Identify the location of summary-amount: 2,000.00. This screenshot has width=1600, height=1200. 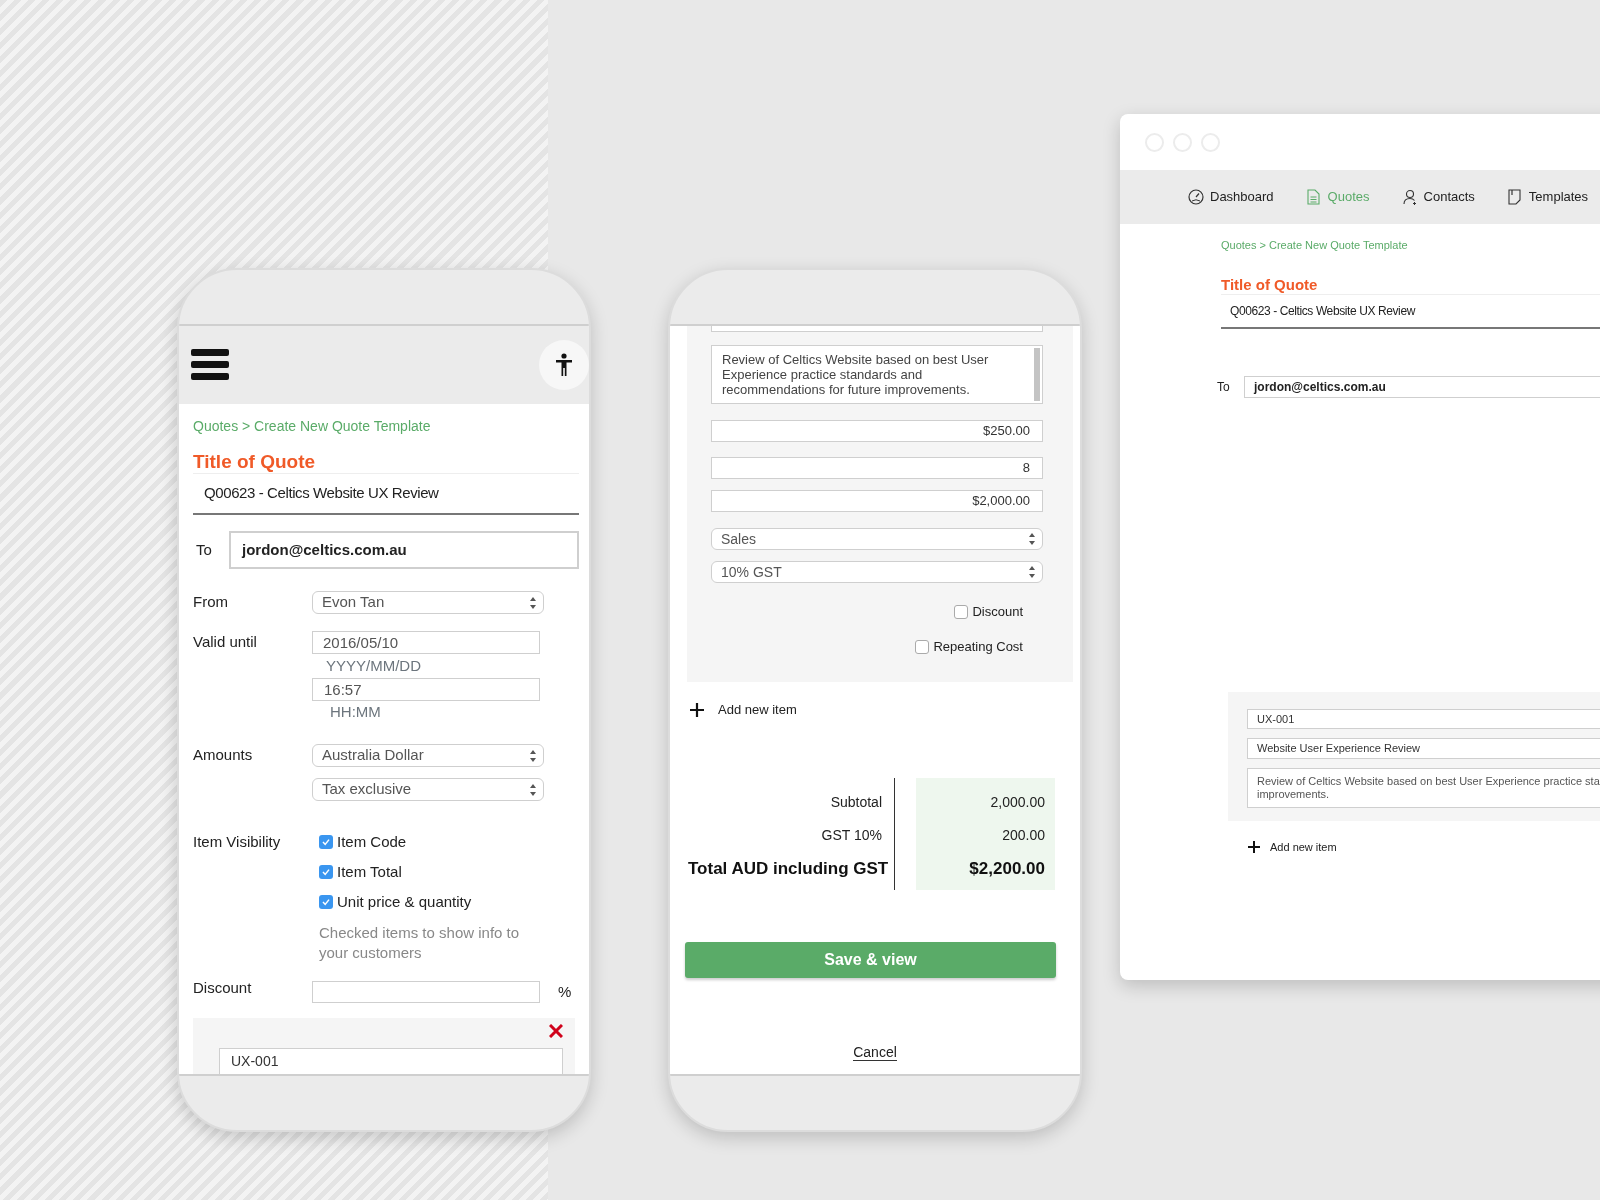
(1017, 802).